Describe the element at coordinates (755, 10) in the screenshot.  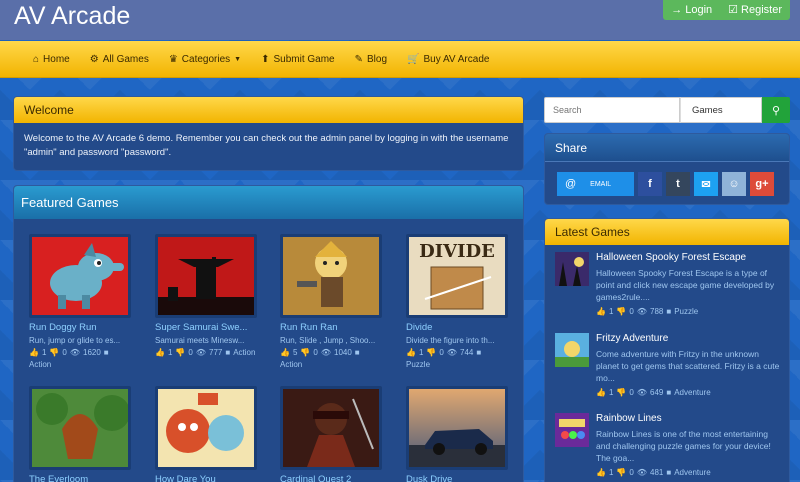
I see `register-button: ☑ Register` at that location.